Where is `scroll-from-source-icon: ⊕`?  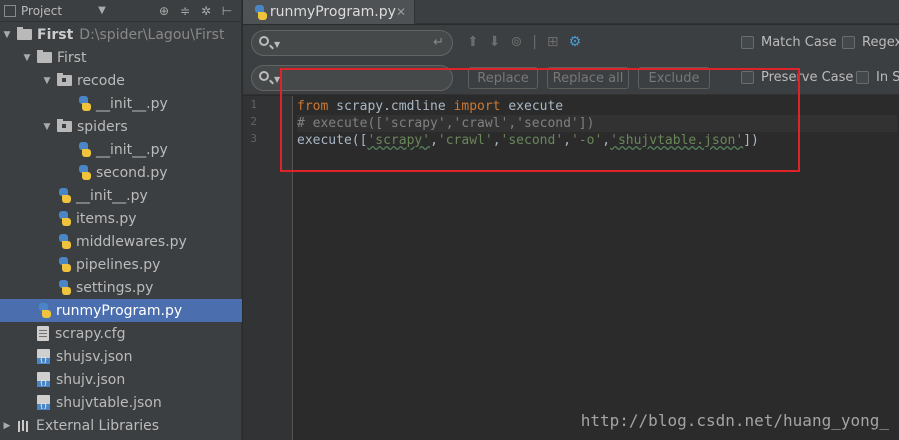
scroll-from-source-icon: ⊕ is located at coordinates (164, 11).